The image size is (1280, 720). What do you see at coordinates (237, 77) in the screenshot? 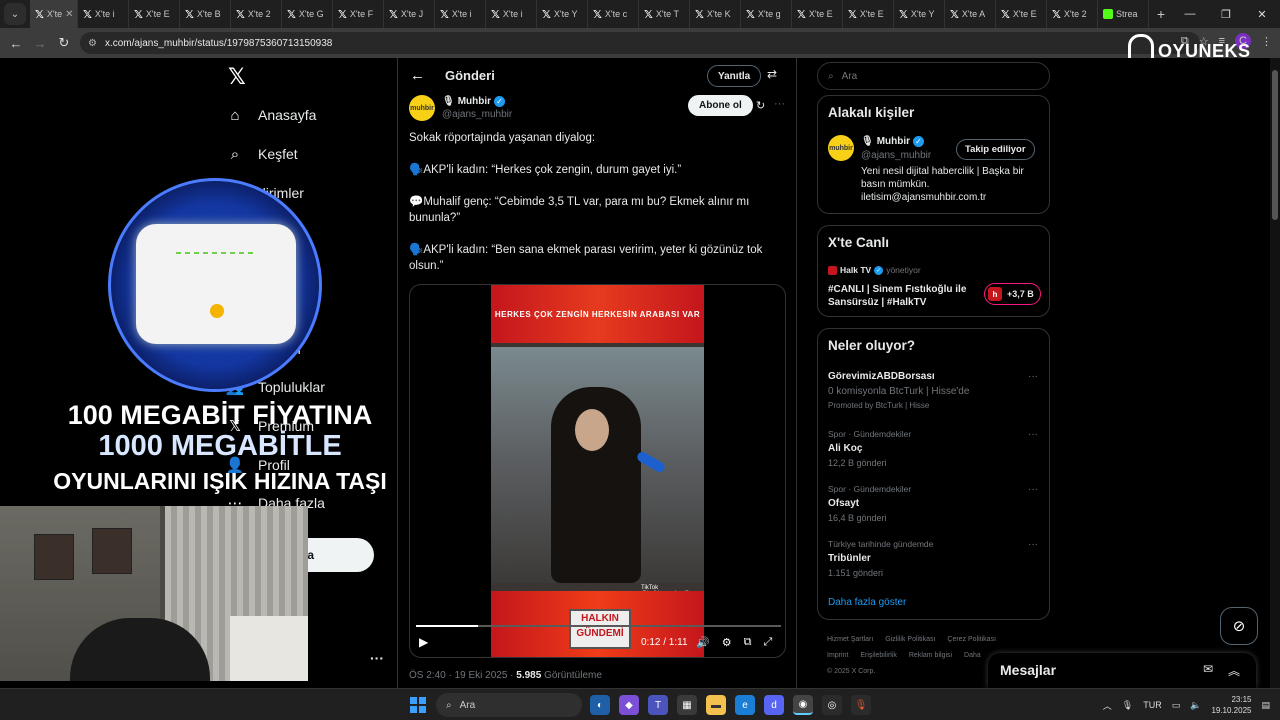
I see `x-logo-icon: 𝕏` at bounding box center [237, 77].